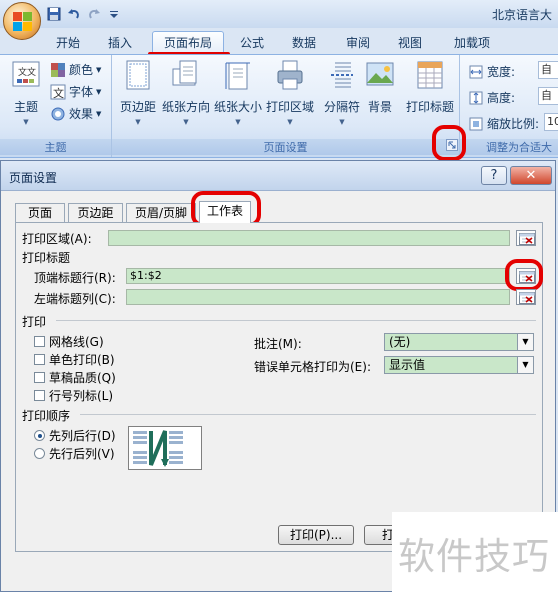 The image size is (558, 592). I want to click on close-button: ✕, so click(531, 175).